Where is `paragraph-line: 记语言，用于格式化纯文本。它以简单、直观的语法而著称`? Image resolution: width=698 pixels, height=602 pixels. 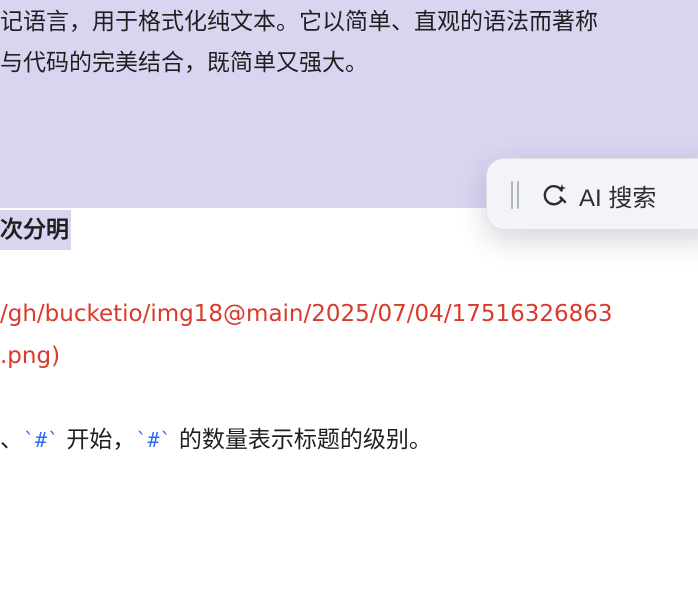 paragraph-line: 记语言，用于格式化纯文本。它以简单、直观的语法而著称 is located at coordinates (299, 22).